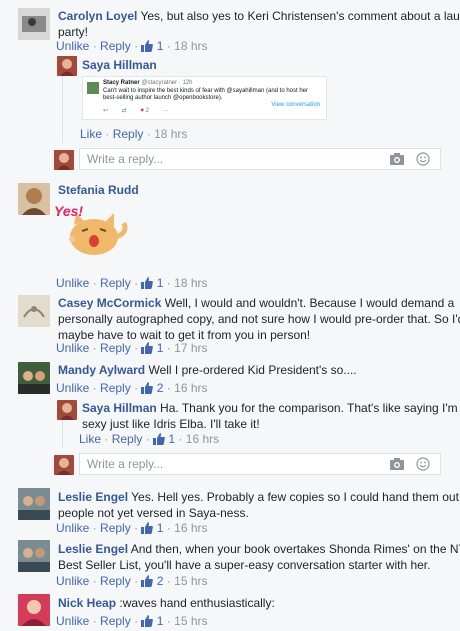 This screenshot has width=460, height=631. What do you see at coordinates (147, 111) in the screenshot?
I see `embed-likes: 2` at bounding box center [147, 111].